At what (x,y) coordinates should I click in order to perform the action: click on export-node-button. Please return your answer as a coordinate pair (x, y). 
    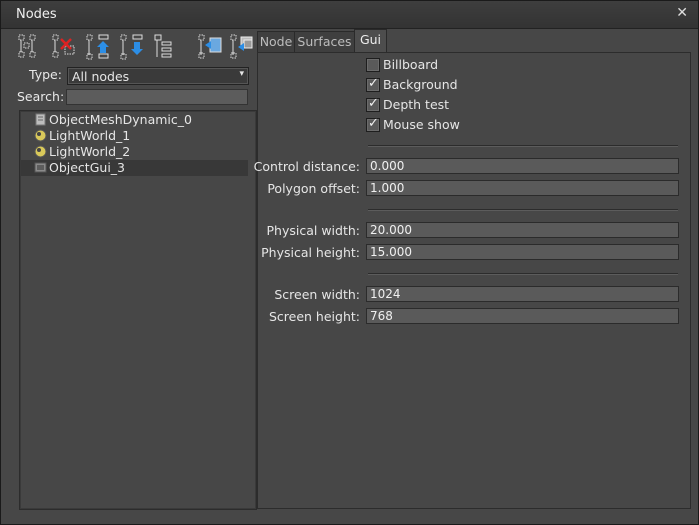
    Looking at the image, I should click on (242, 47).